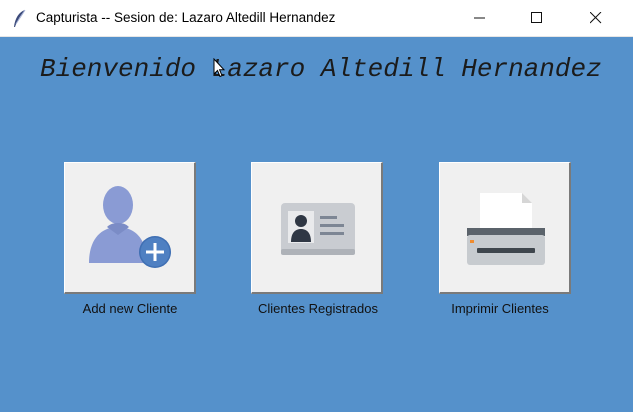 The height and width of the screenshot is (412, 633). I want to click on add-client-button, so click(130, 228).